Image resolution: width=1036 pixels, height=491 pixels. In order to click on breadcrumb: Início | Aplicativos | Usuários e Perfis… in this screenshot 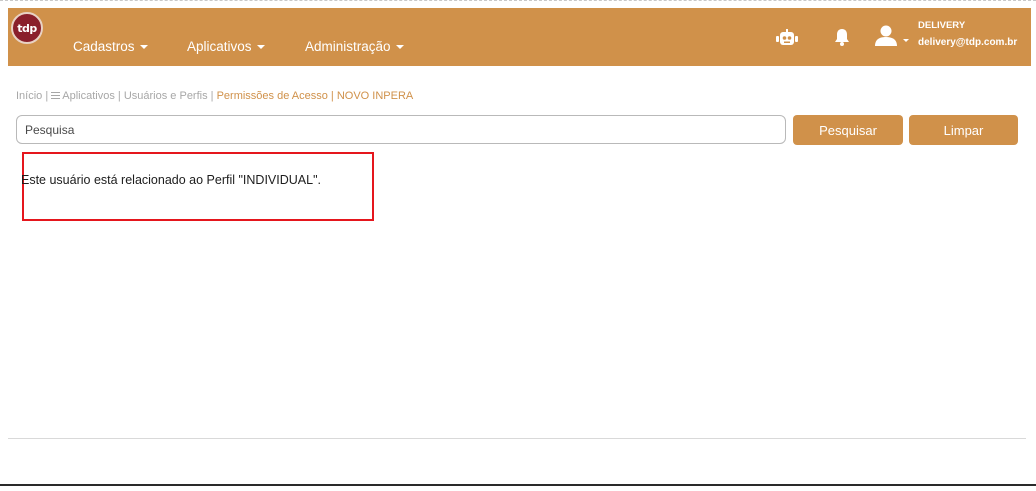, I will do `click(214, 96)`.